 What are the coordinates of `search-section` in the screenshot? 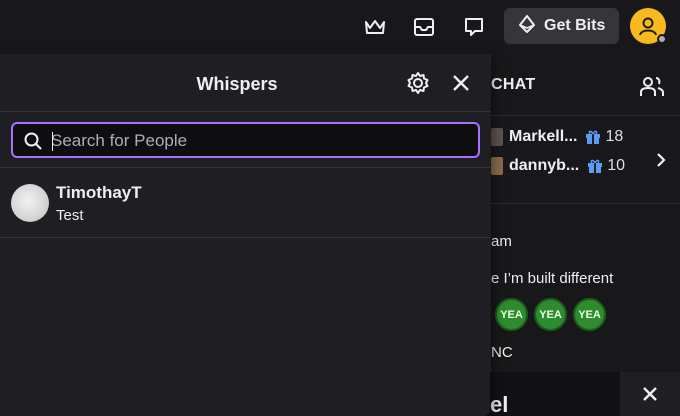 It's located at (245, 140).